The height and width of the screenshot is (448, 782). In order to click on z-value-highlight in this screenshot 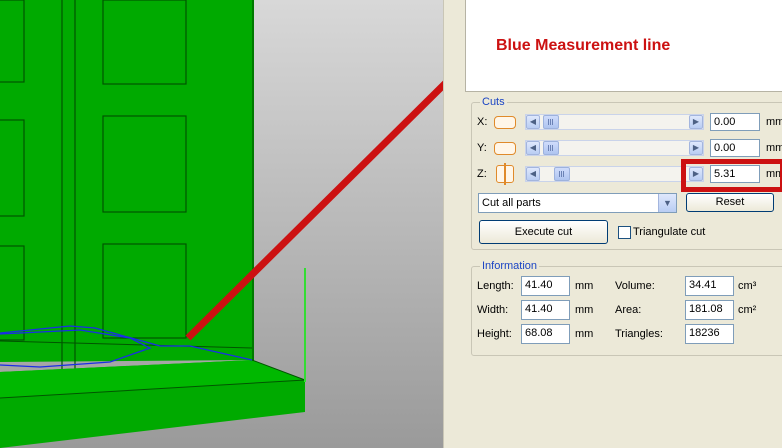, I will do `click(731, 175)`.